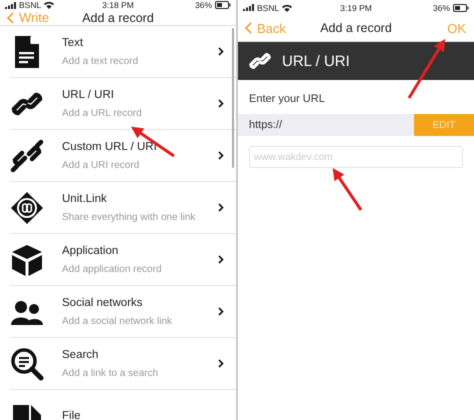 The image size is (474, 420). I want to click on url-label: Enter your URL, so click(287, 99).